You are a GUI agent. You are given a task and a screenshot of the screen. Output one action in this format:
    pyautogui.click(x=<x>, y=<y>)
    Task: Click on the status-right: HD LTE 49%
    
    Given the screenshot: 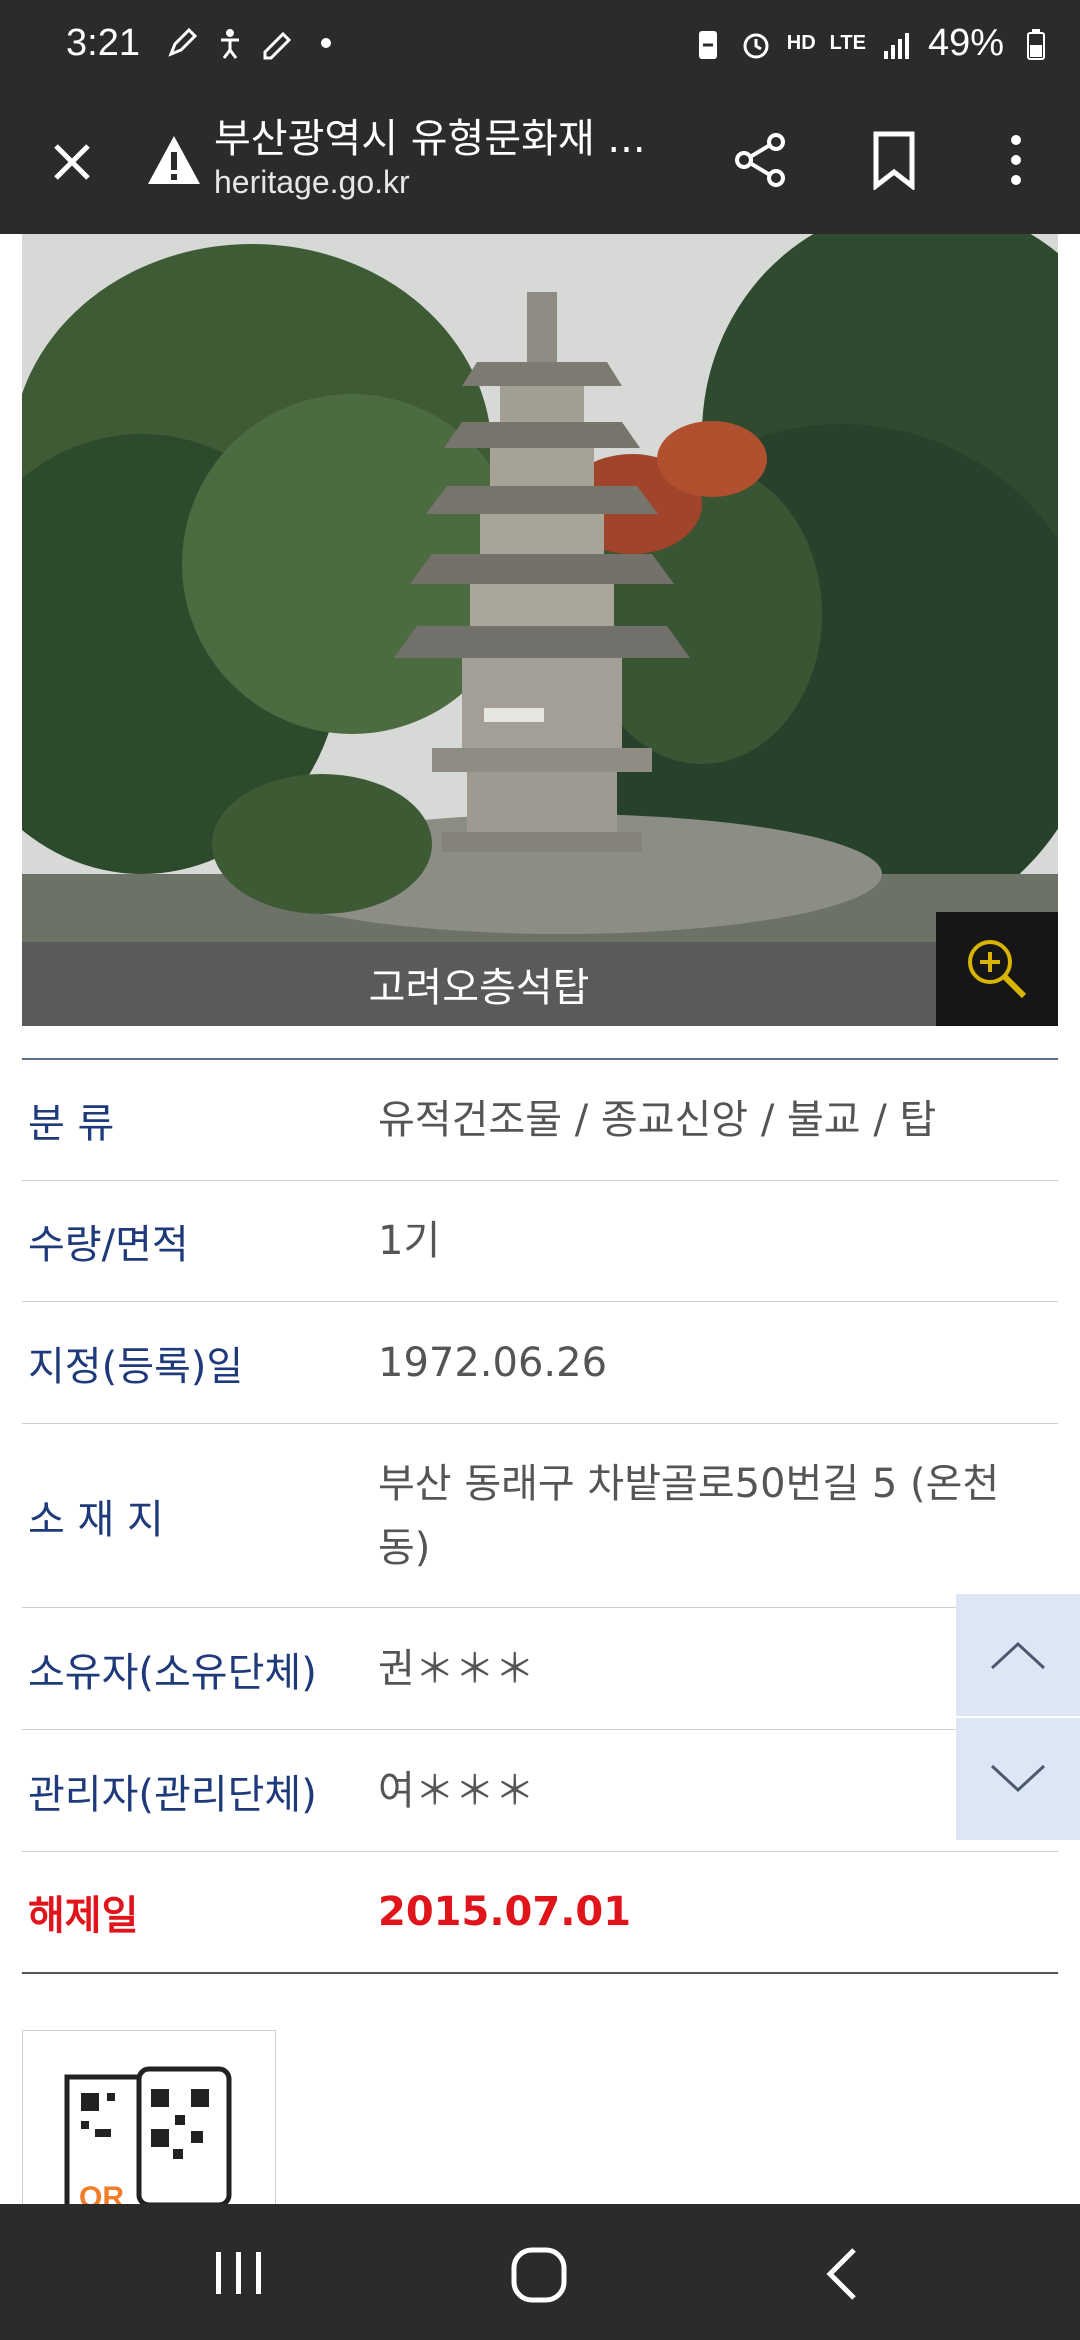 What is the action you would take?
    pyautogui.click(x=871, y=43)
    